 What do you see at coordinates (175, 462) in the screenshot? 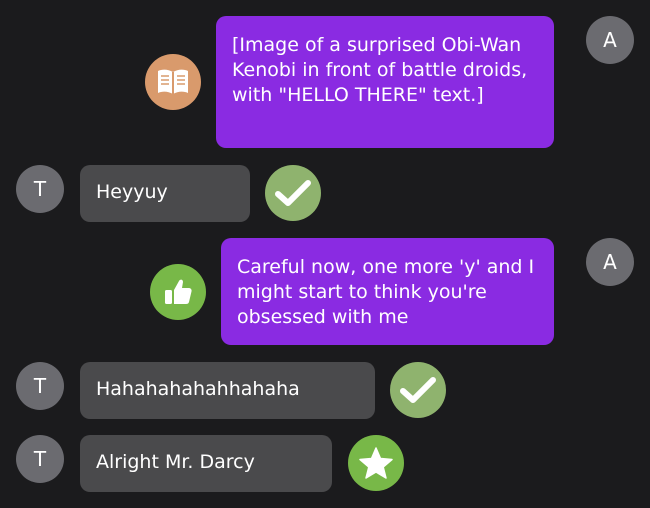
I see `message-text: Alright Mr. Darcy` at bounding box center [175, 462].